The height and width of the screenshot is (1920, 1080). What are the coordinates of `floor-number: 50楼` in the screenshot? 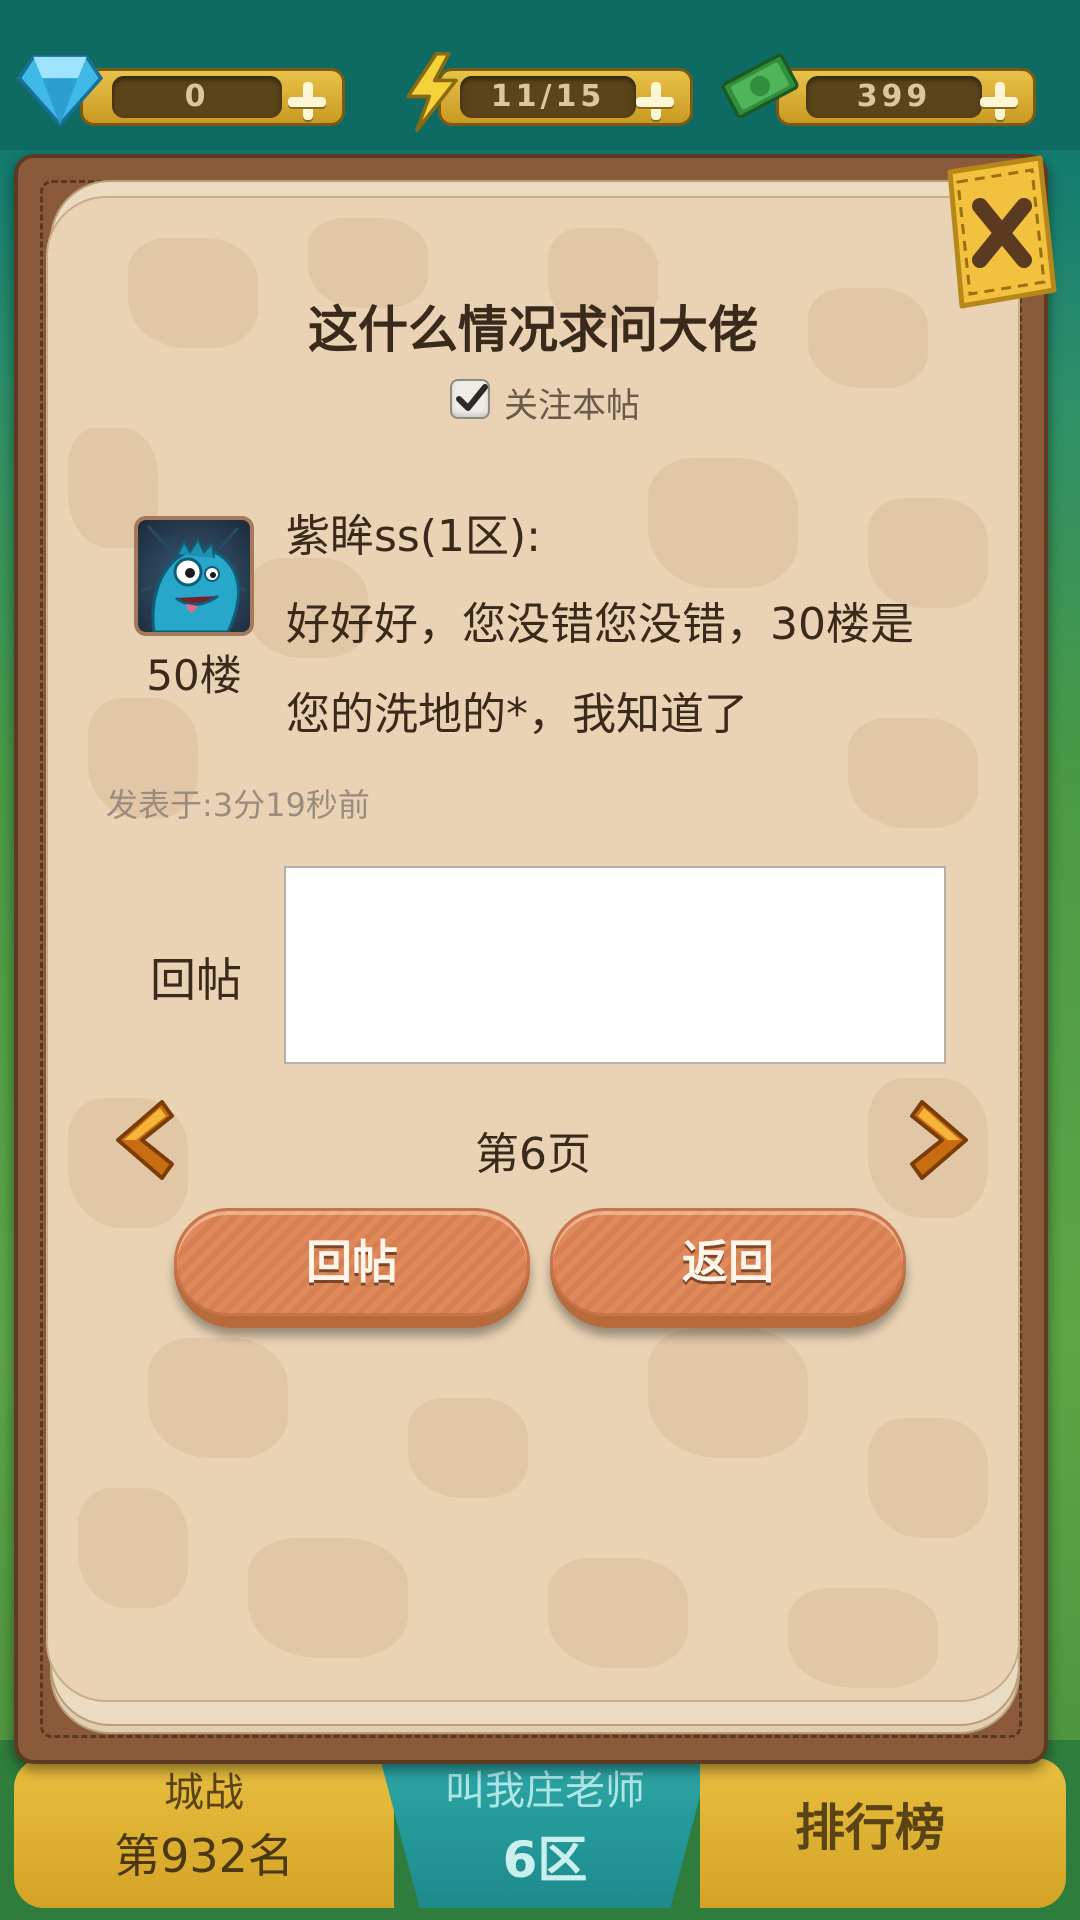 It's located at (194, 675).